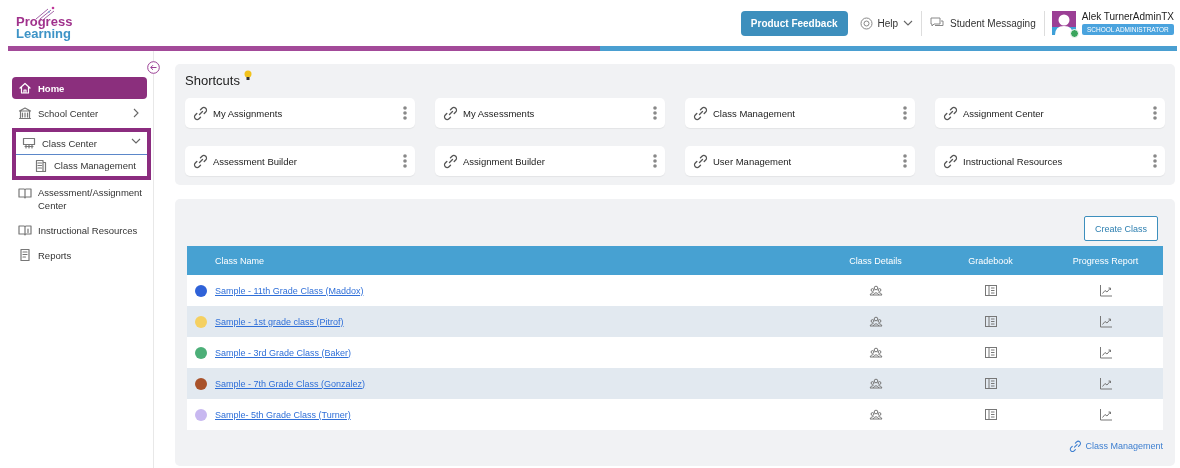 Image resolution: width=1180 pixels, height=468 pixels. I want to click on building-icon, so click(25, 113).